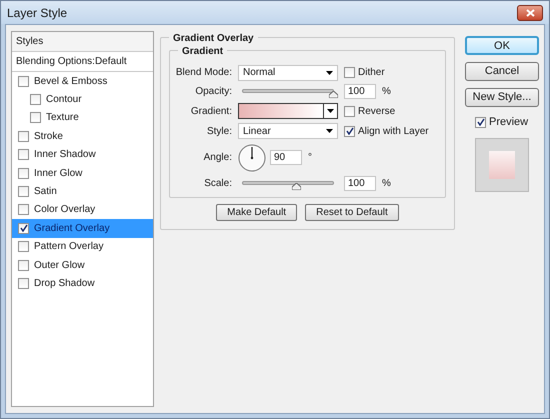 This screenshot has height=419, width=550. What do you see at coordinates (82, 265) in the screenshot?
I see `list-item: Outer Glow` at bounding box center [82, 265].